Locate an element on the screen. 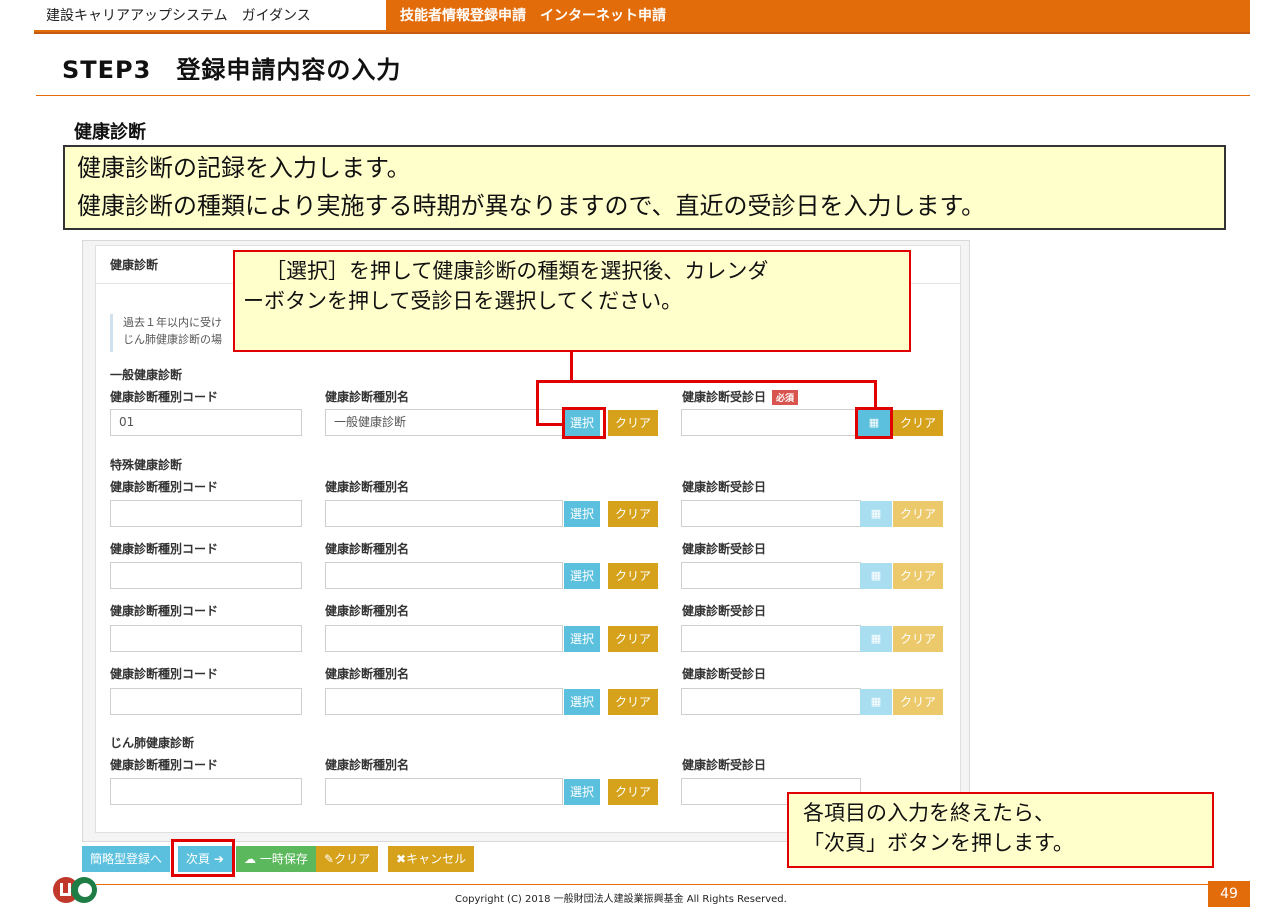 Image resolution: width=1286 pixels, height=915 pixels. group-special-label: 特殊健康診断 is located at coordinates (146, 465).